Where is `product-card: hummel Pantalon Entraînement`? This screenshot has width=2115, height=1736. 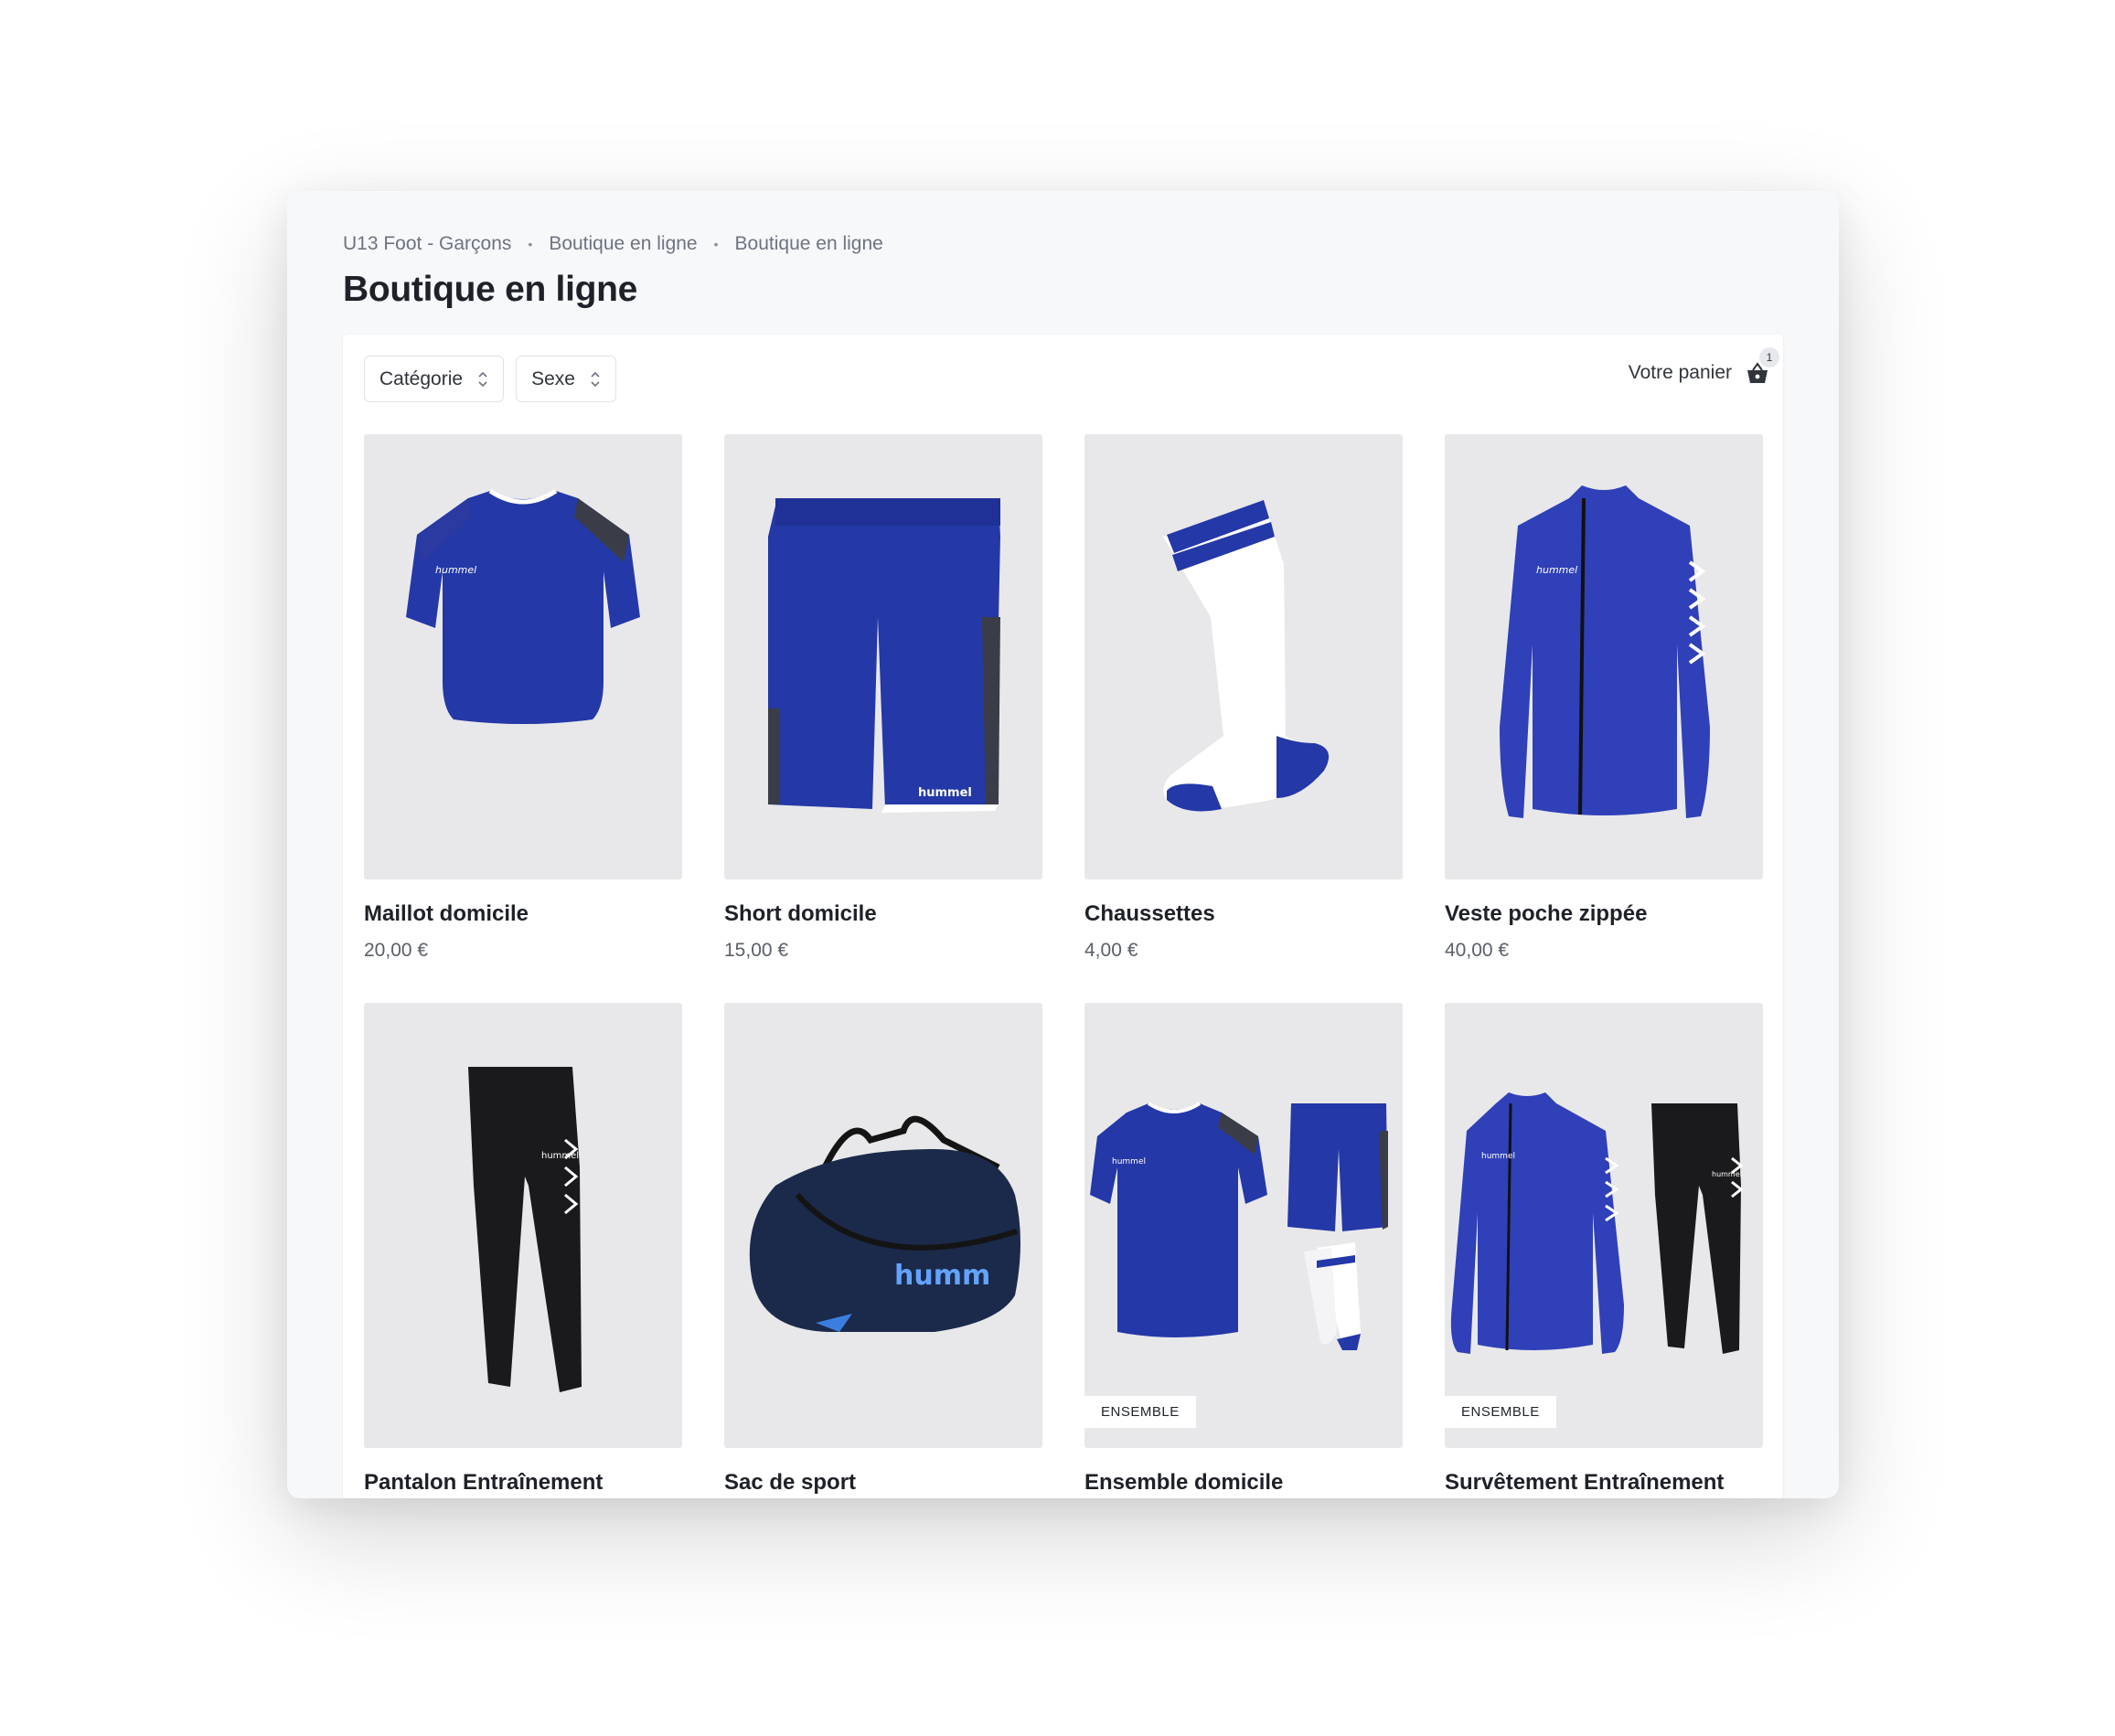
product-card: hummel Pantalon Entraînement is located at coordinates (523, 1251).